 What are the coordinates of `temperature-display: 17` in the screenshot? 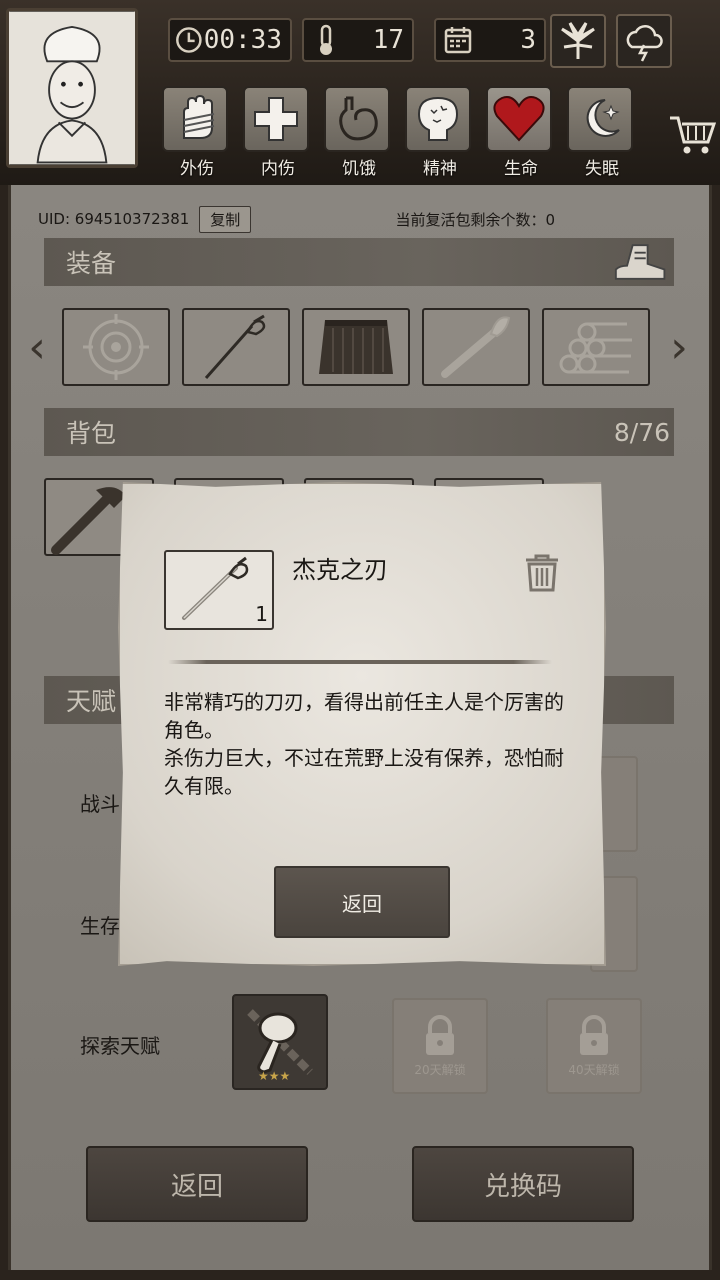 It's located at (358, 40).